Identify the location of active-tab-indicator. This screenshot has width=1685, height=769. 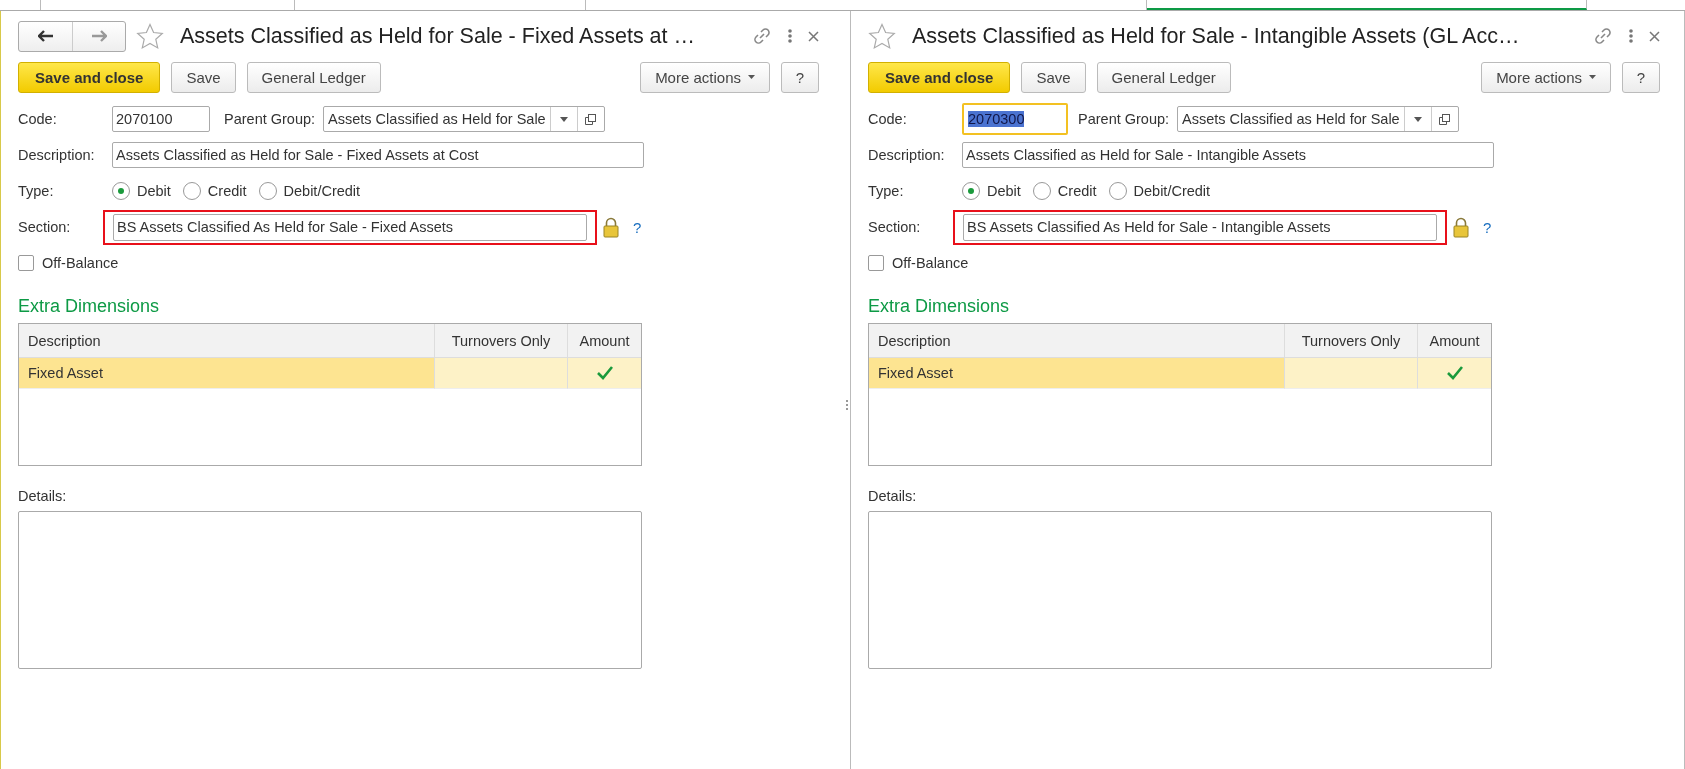
(1367, 5).